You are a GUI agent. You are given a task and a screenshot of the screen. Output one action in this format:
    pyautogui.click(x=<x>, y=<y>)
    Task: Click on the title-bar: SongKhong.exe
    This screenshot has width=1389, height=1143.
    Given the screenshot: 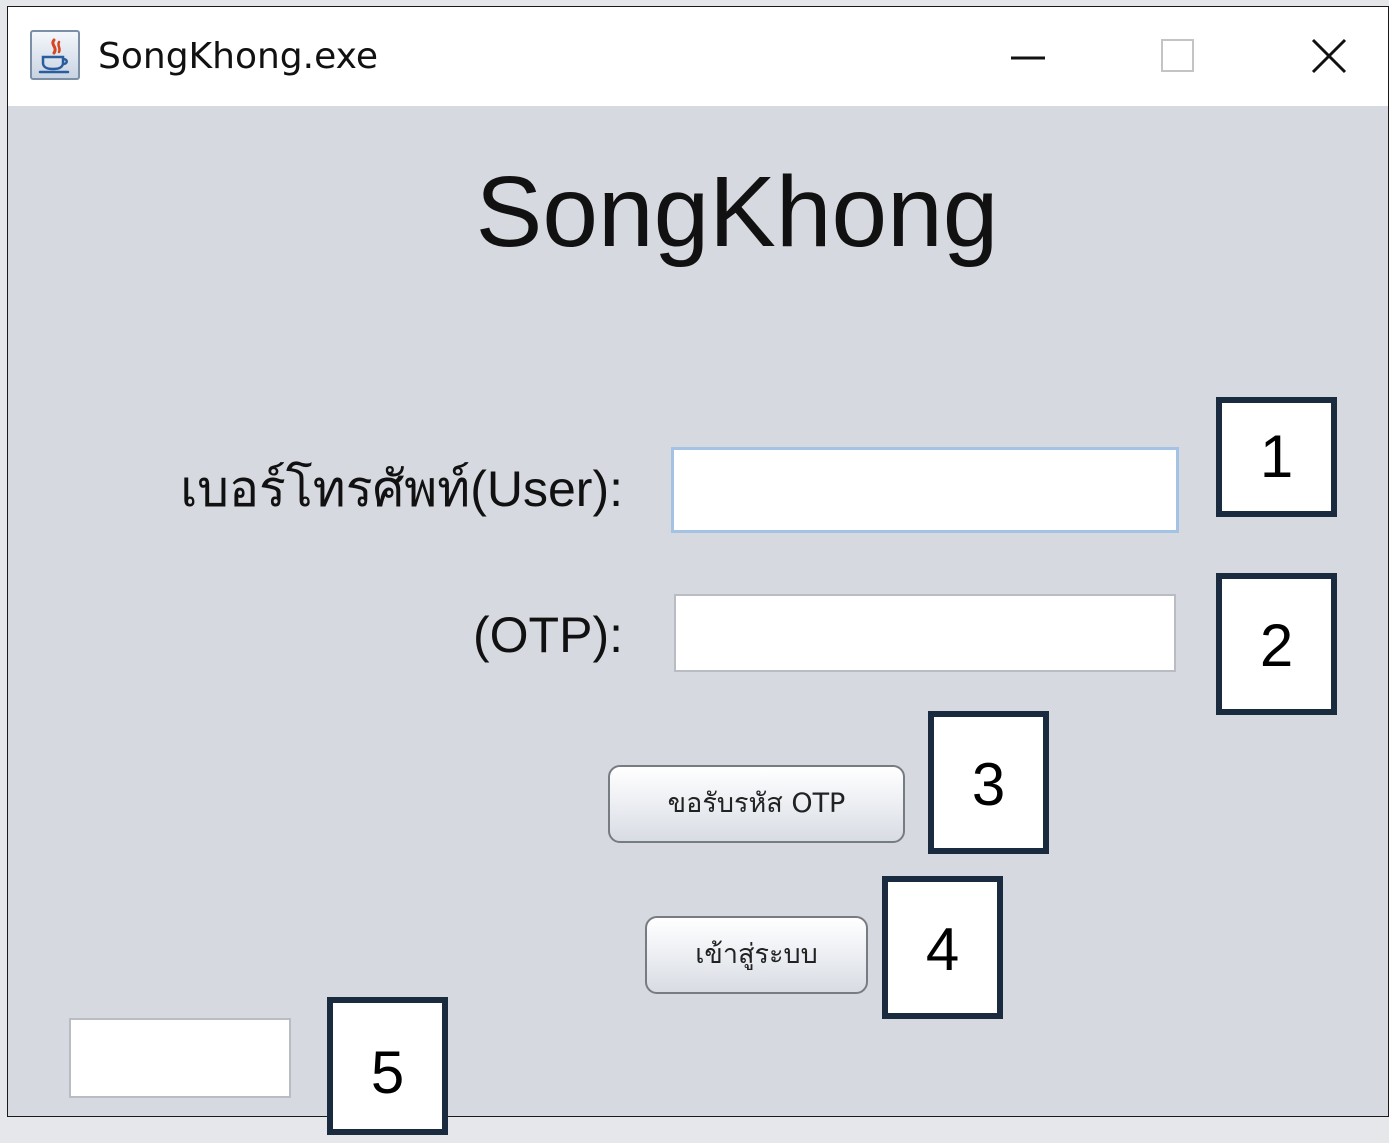 What is the action you would take?
    pyautogui.click(x=698, y=56)
    